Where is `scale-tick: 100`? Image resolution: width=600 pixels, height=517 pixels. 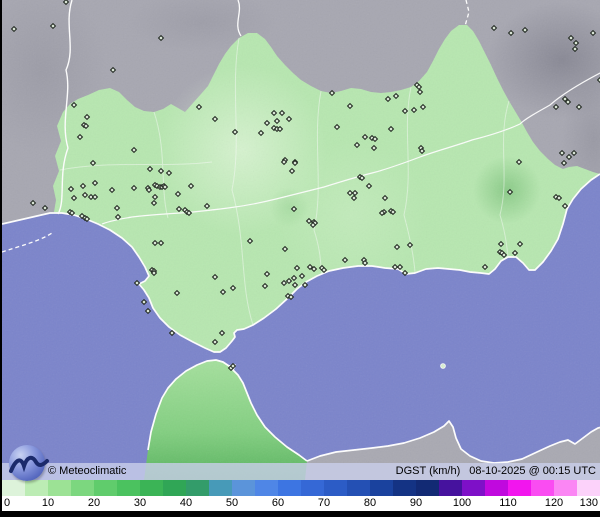
scale-tick: 100 is located at coordinates (462, 503).